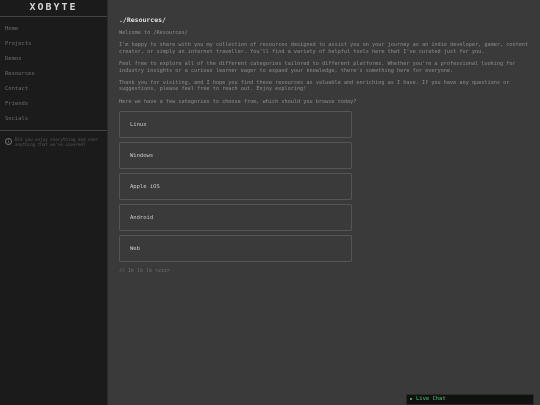 The image size is (540, 405). I want to click on nav-item-projects: Projects, so click(53, 44).